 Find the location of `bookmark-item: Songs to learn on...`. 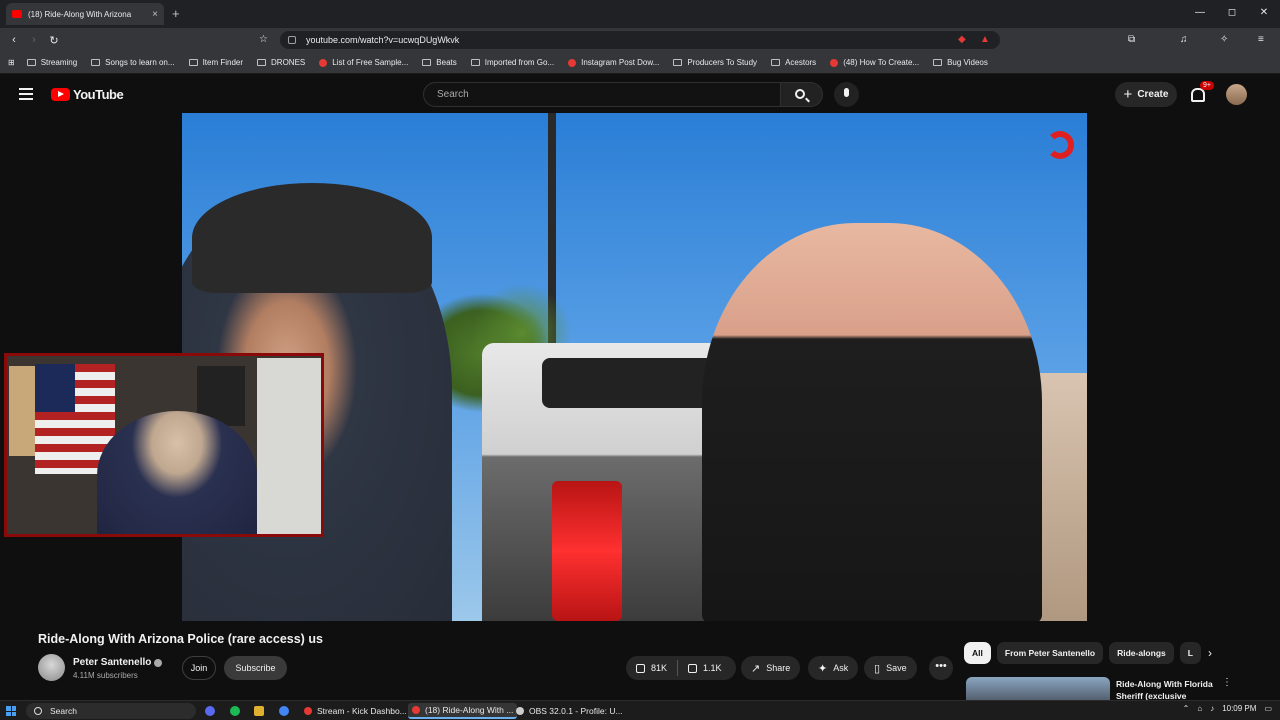

bookmark-item: Songs to learn on... is located at coordinates (133, 62).